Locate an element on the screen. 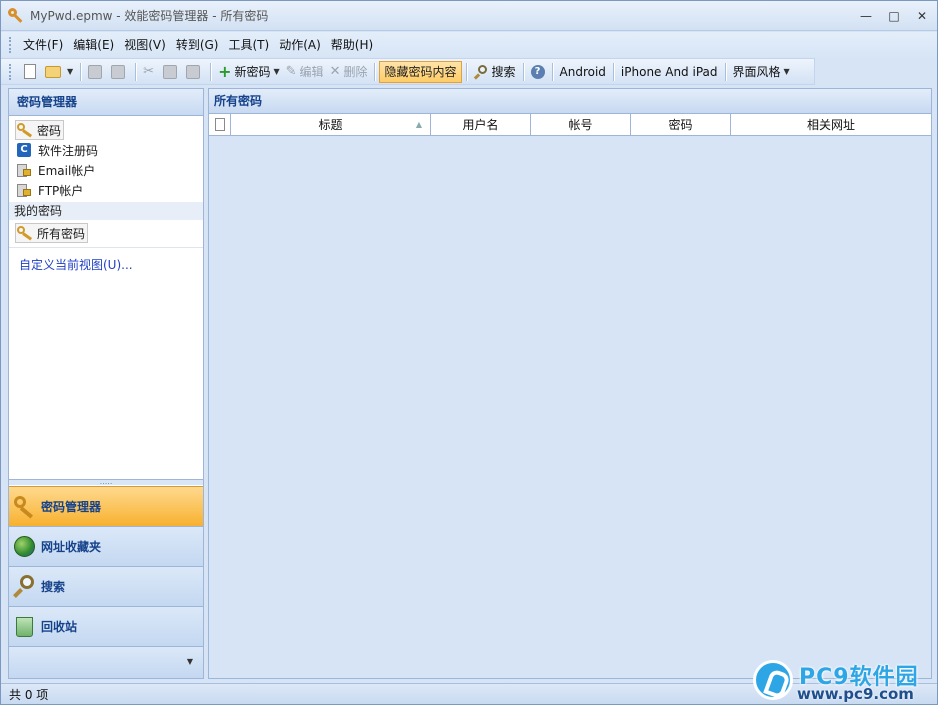 The height and width of the screenshot is (705, 938). tree-item-label: 软件注册码 is located at coordinates (68, 150).